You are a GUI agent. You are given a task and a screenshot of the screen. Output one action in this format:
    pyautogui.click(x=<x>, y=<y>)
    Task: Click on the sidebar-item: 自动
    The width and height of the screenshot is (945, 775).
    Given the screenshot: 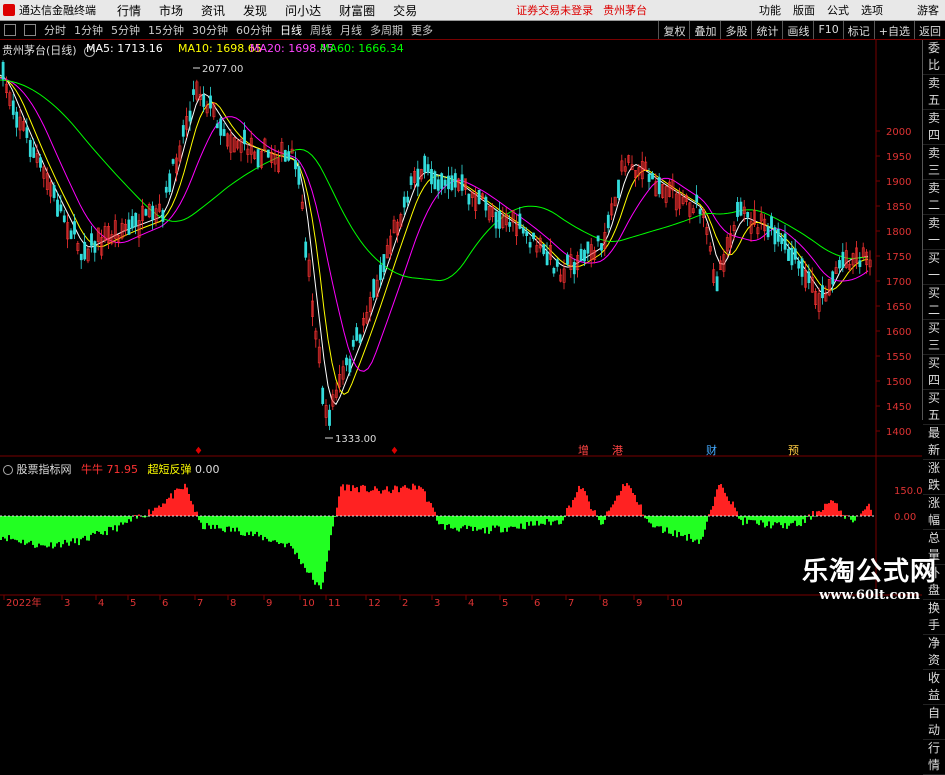 What is the action you would take?
    pyautogui.click(x=934, y=722)
    